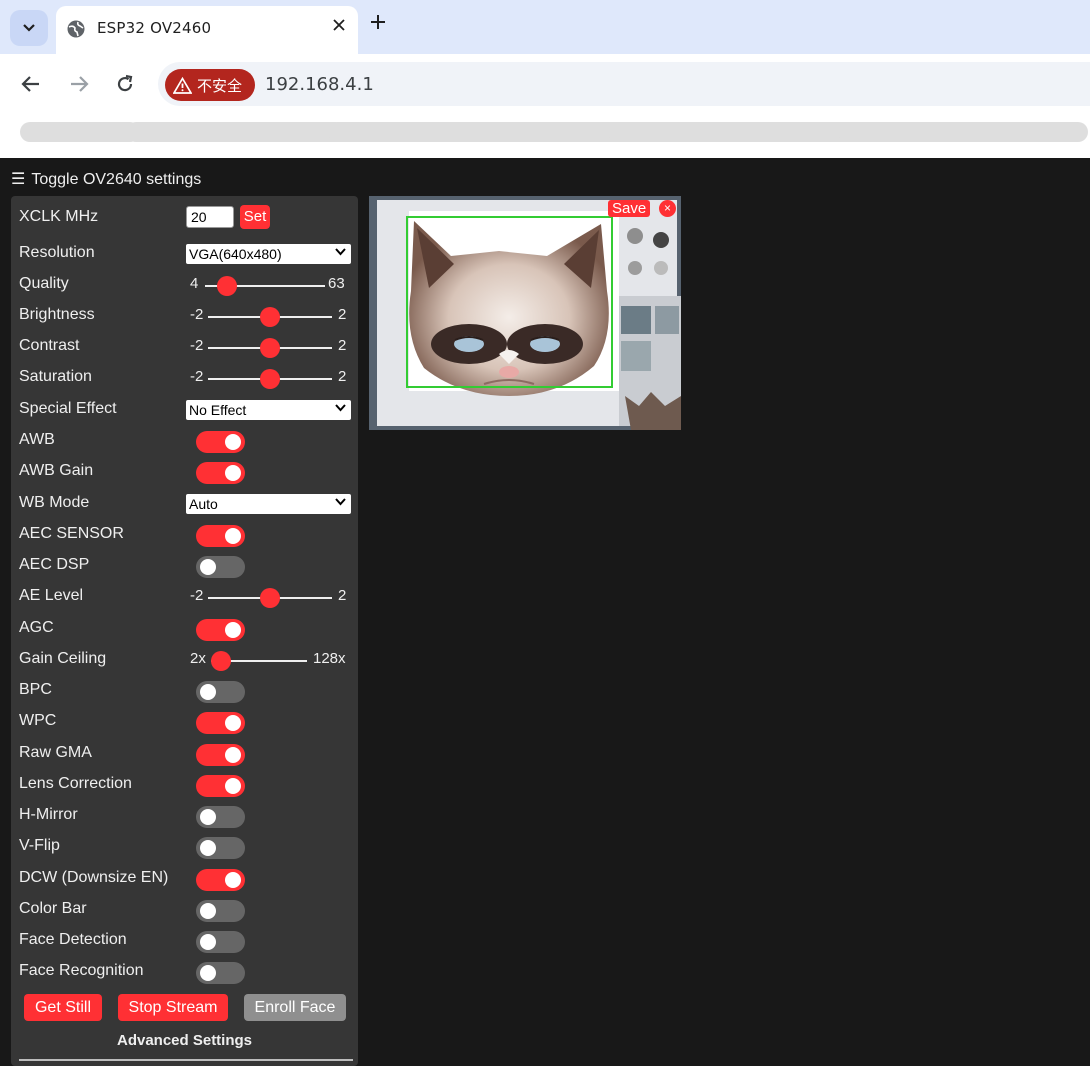  Describe the element at coordinates (255, 217) in the screenshot. I see `xclk-set-button: Set` at that location.